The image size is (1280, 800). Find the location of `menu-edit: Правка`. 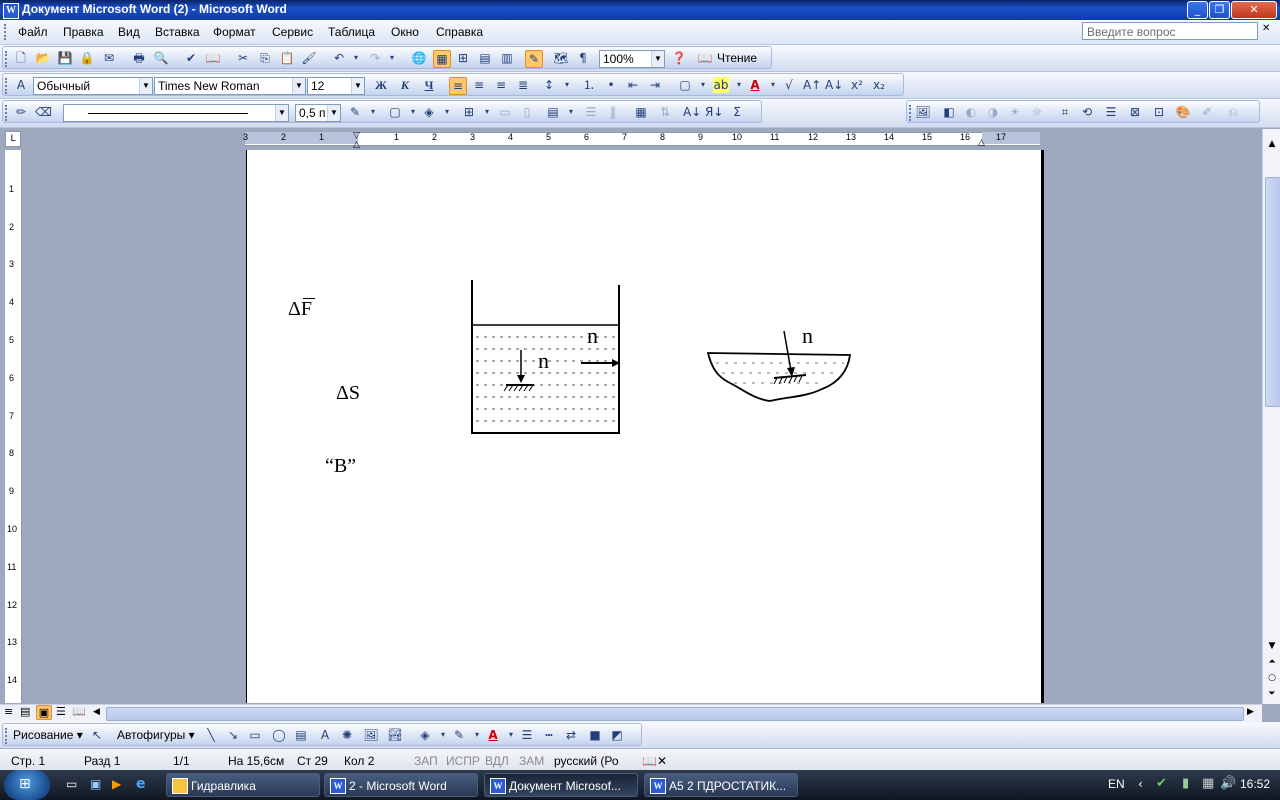

menu-edit: Правка is located at coordinates (83, 32).